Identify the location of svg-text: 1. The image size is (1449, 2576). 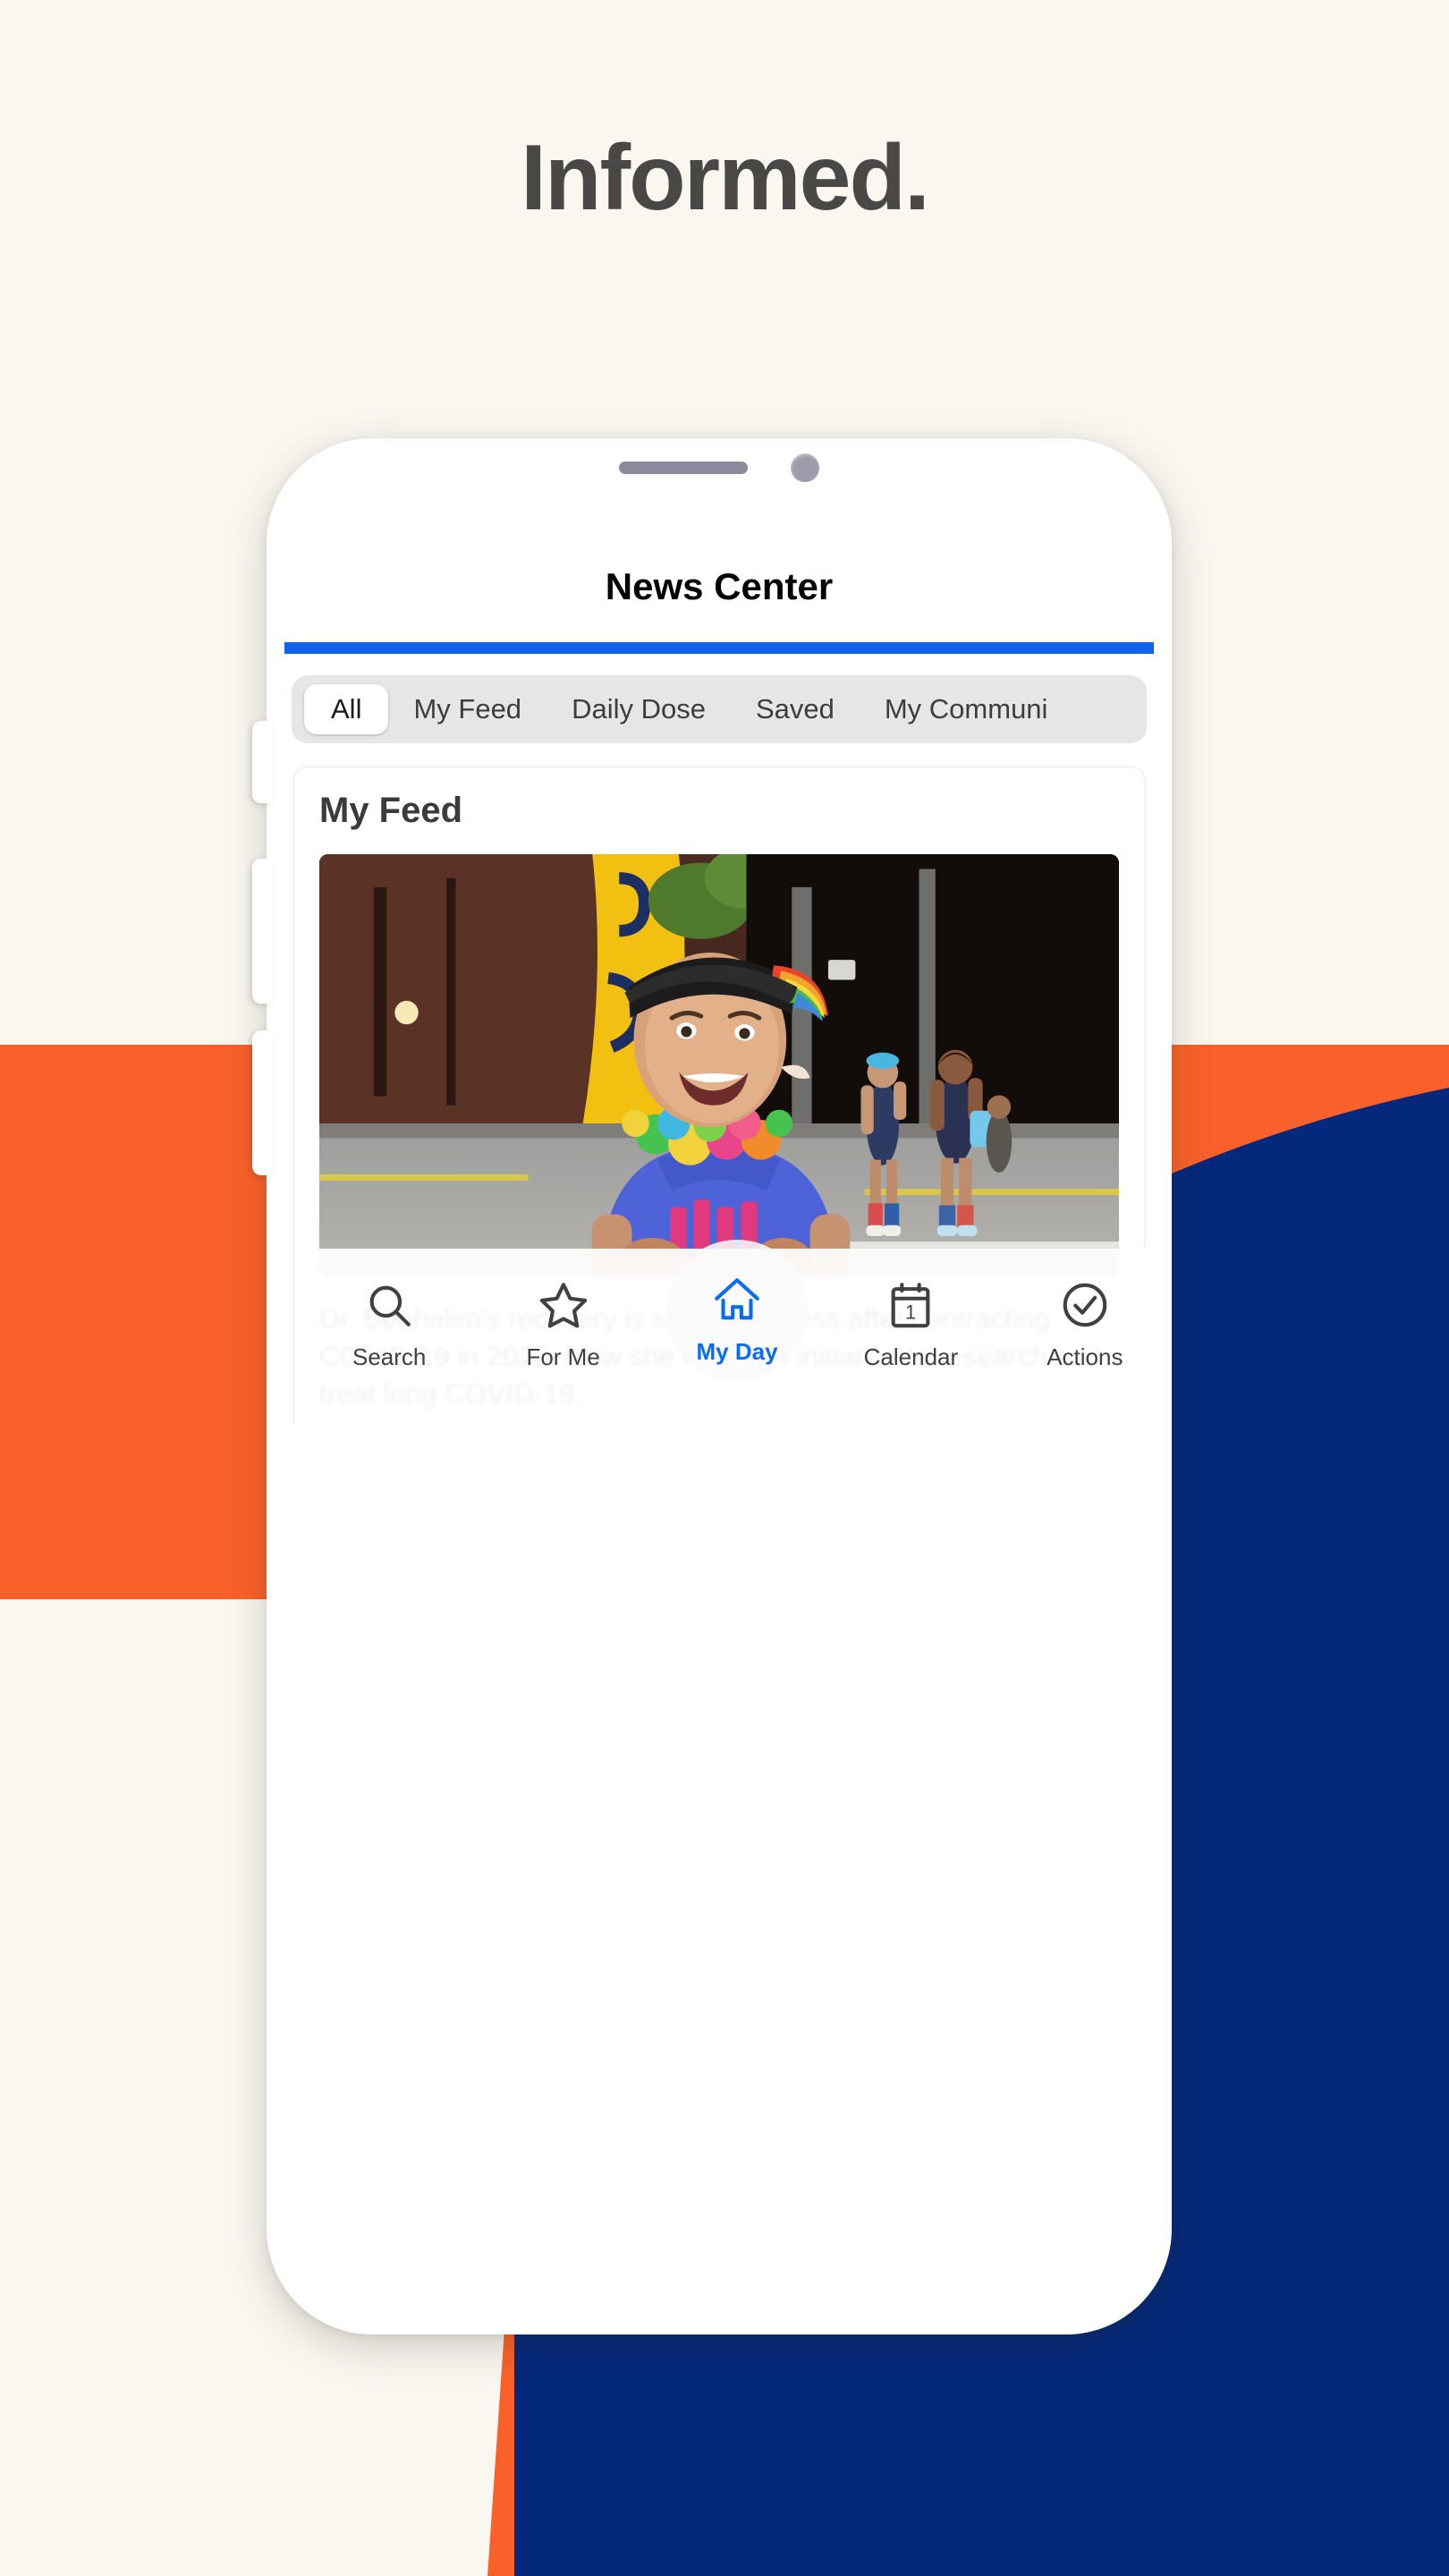
(910, 1312).